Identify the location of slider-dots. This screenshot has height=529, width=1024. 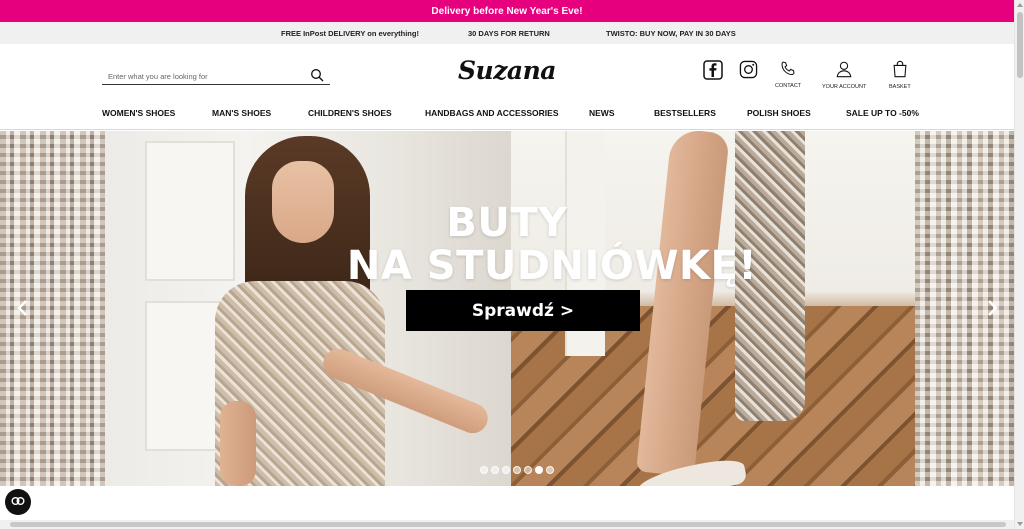
(517, 470).